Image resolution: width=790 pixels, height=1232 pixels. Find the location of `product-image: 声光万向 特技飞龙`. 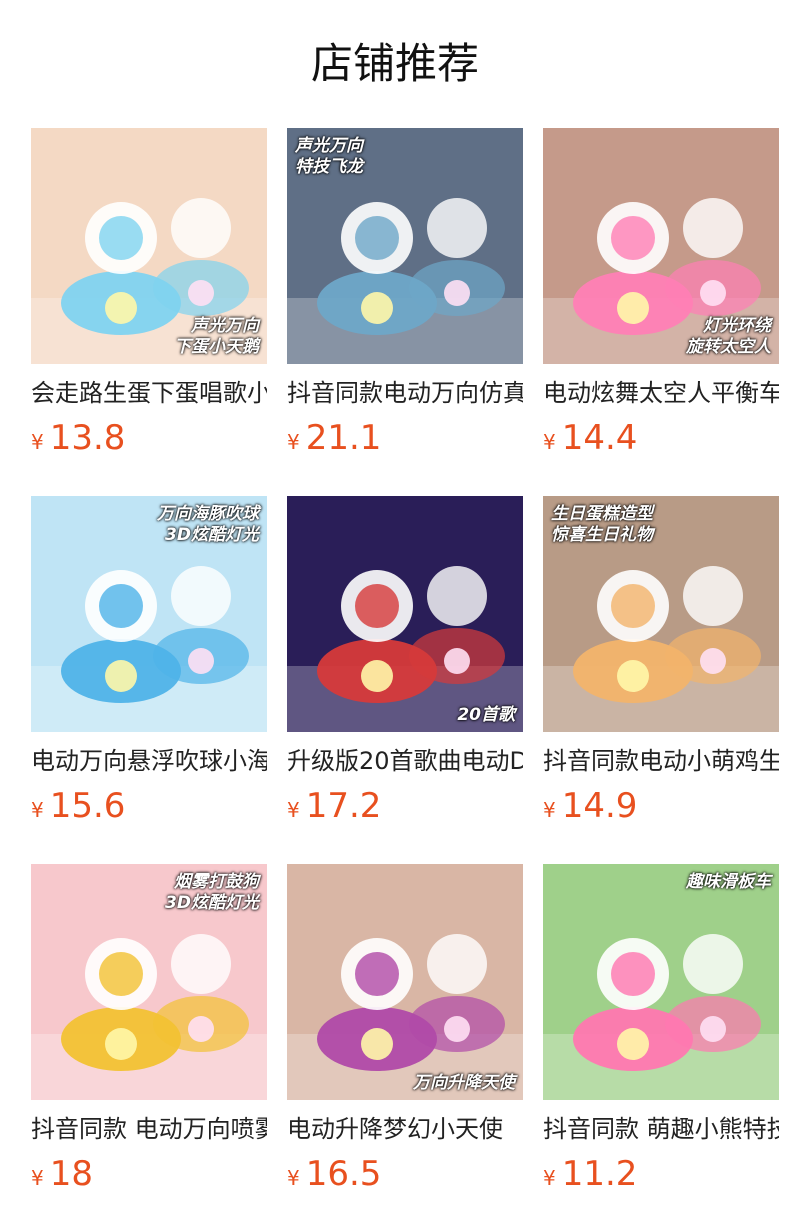

product-image: 声光万向 特技飞龙 is located at coordinates (405, 246).